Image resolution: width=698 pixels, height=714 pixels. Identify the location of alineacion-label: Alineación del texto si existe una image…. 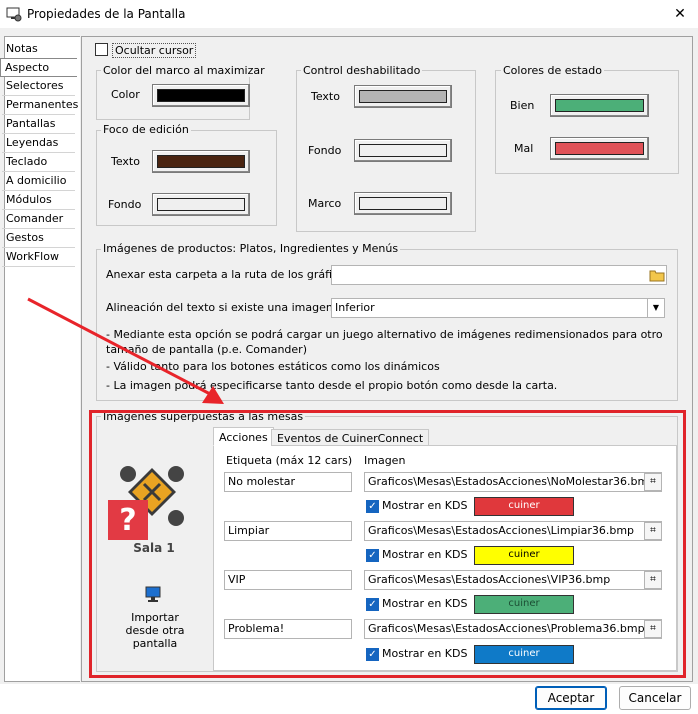
(219, 307).